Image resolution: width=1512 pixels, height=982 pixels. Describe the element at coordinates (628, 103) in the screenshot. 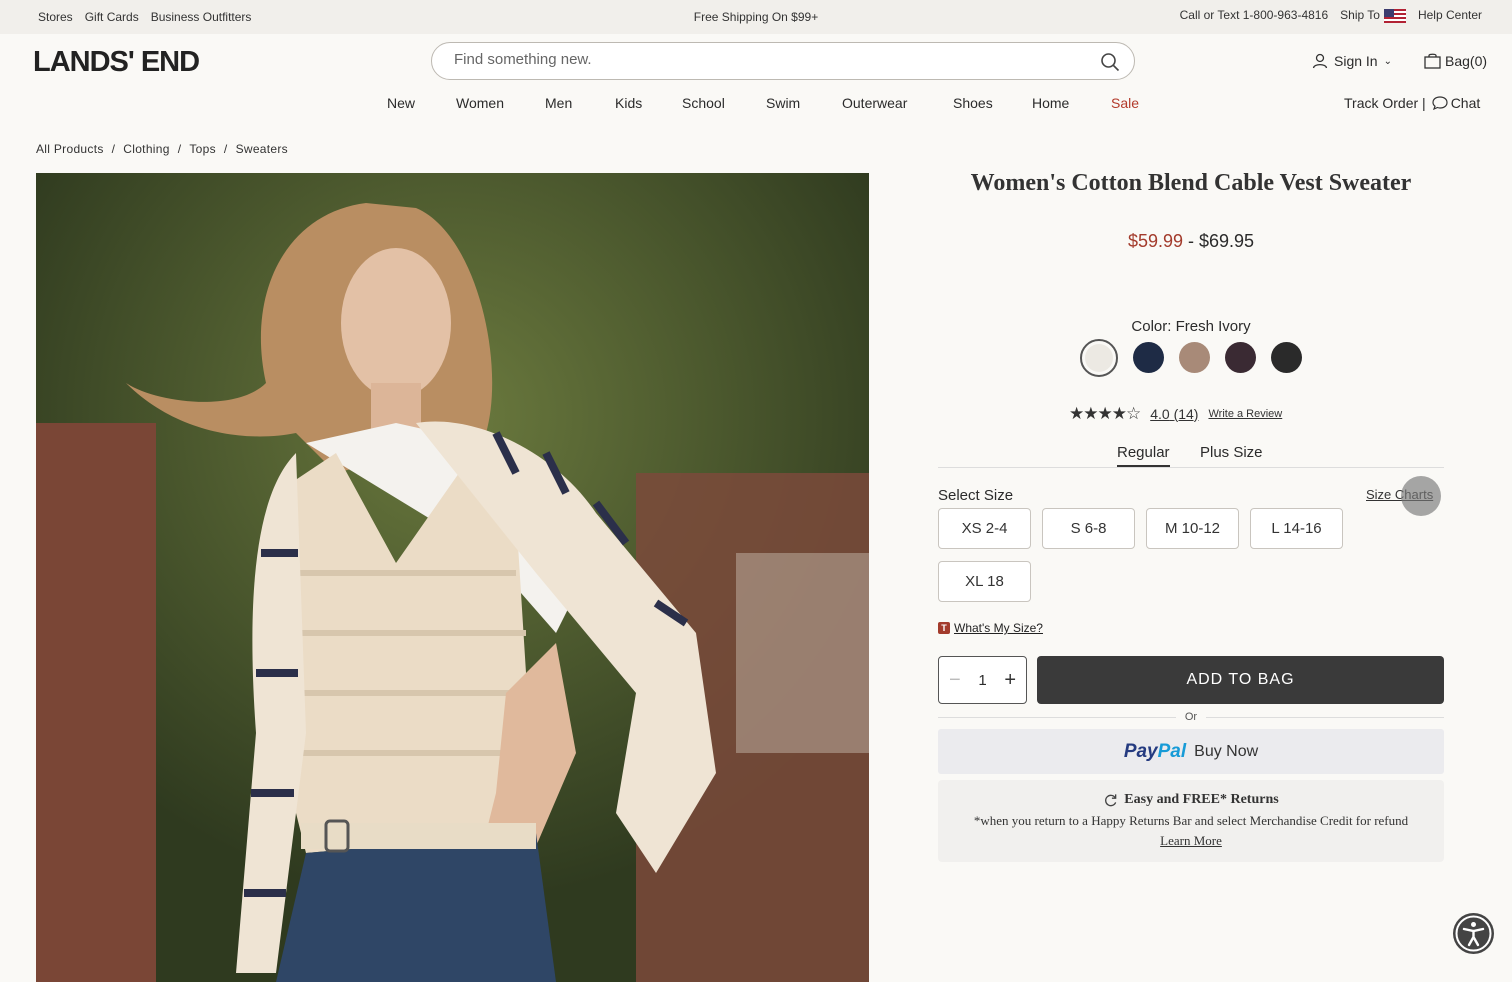

I see `nav-kids: Kids` at that location.